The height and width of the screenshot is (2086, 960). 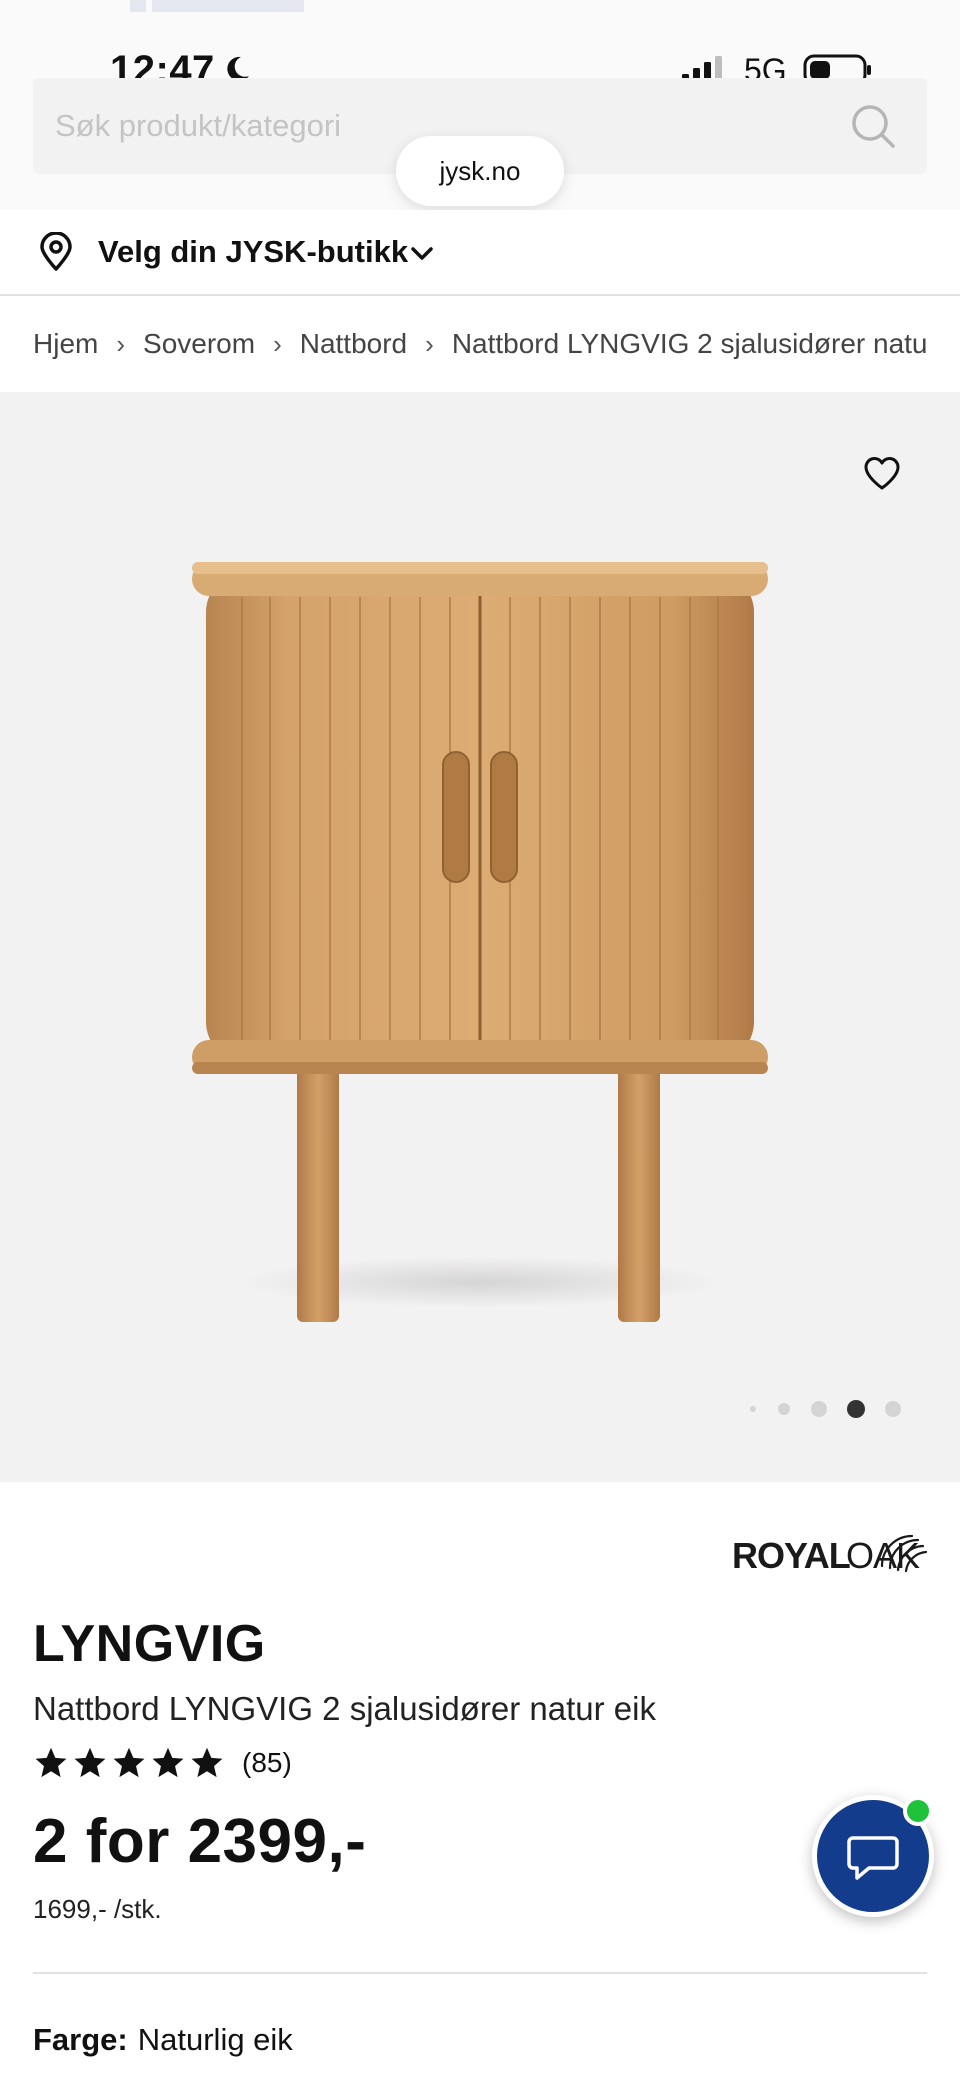 I want to click on color-selector: Farge: Naturlig eik, so click(x=163, y=2040).